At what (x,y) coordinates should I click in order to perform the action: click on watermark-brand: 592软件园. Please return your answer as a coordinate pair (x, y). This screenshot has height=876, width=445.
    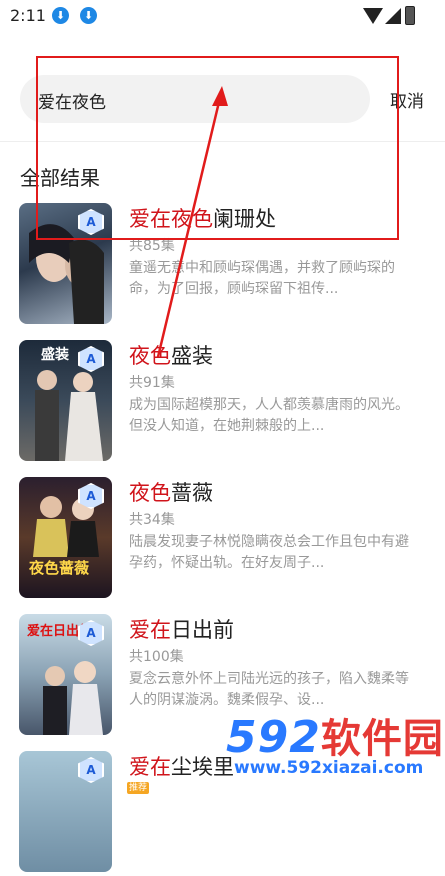
    Looking at the image, I should click on (335, 737).